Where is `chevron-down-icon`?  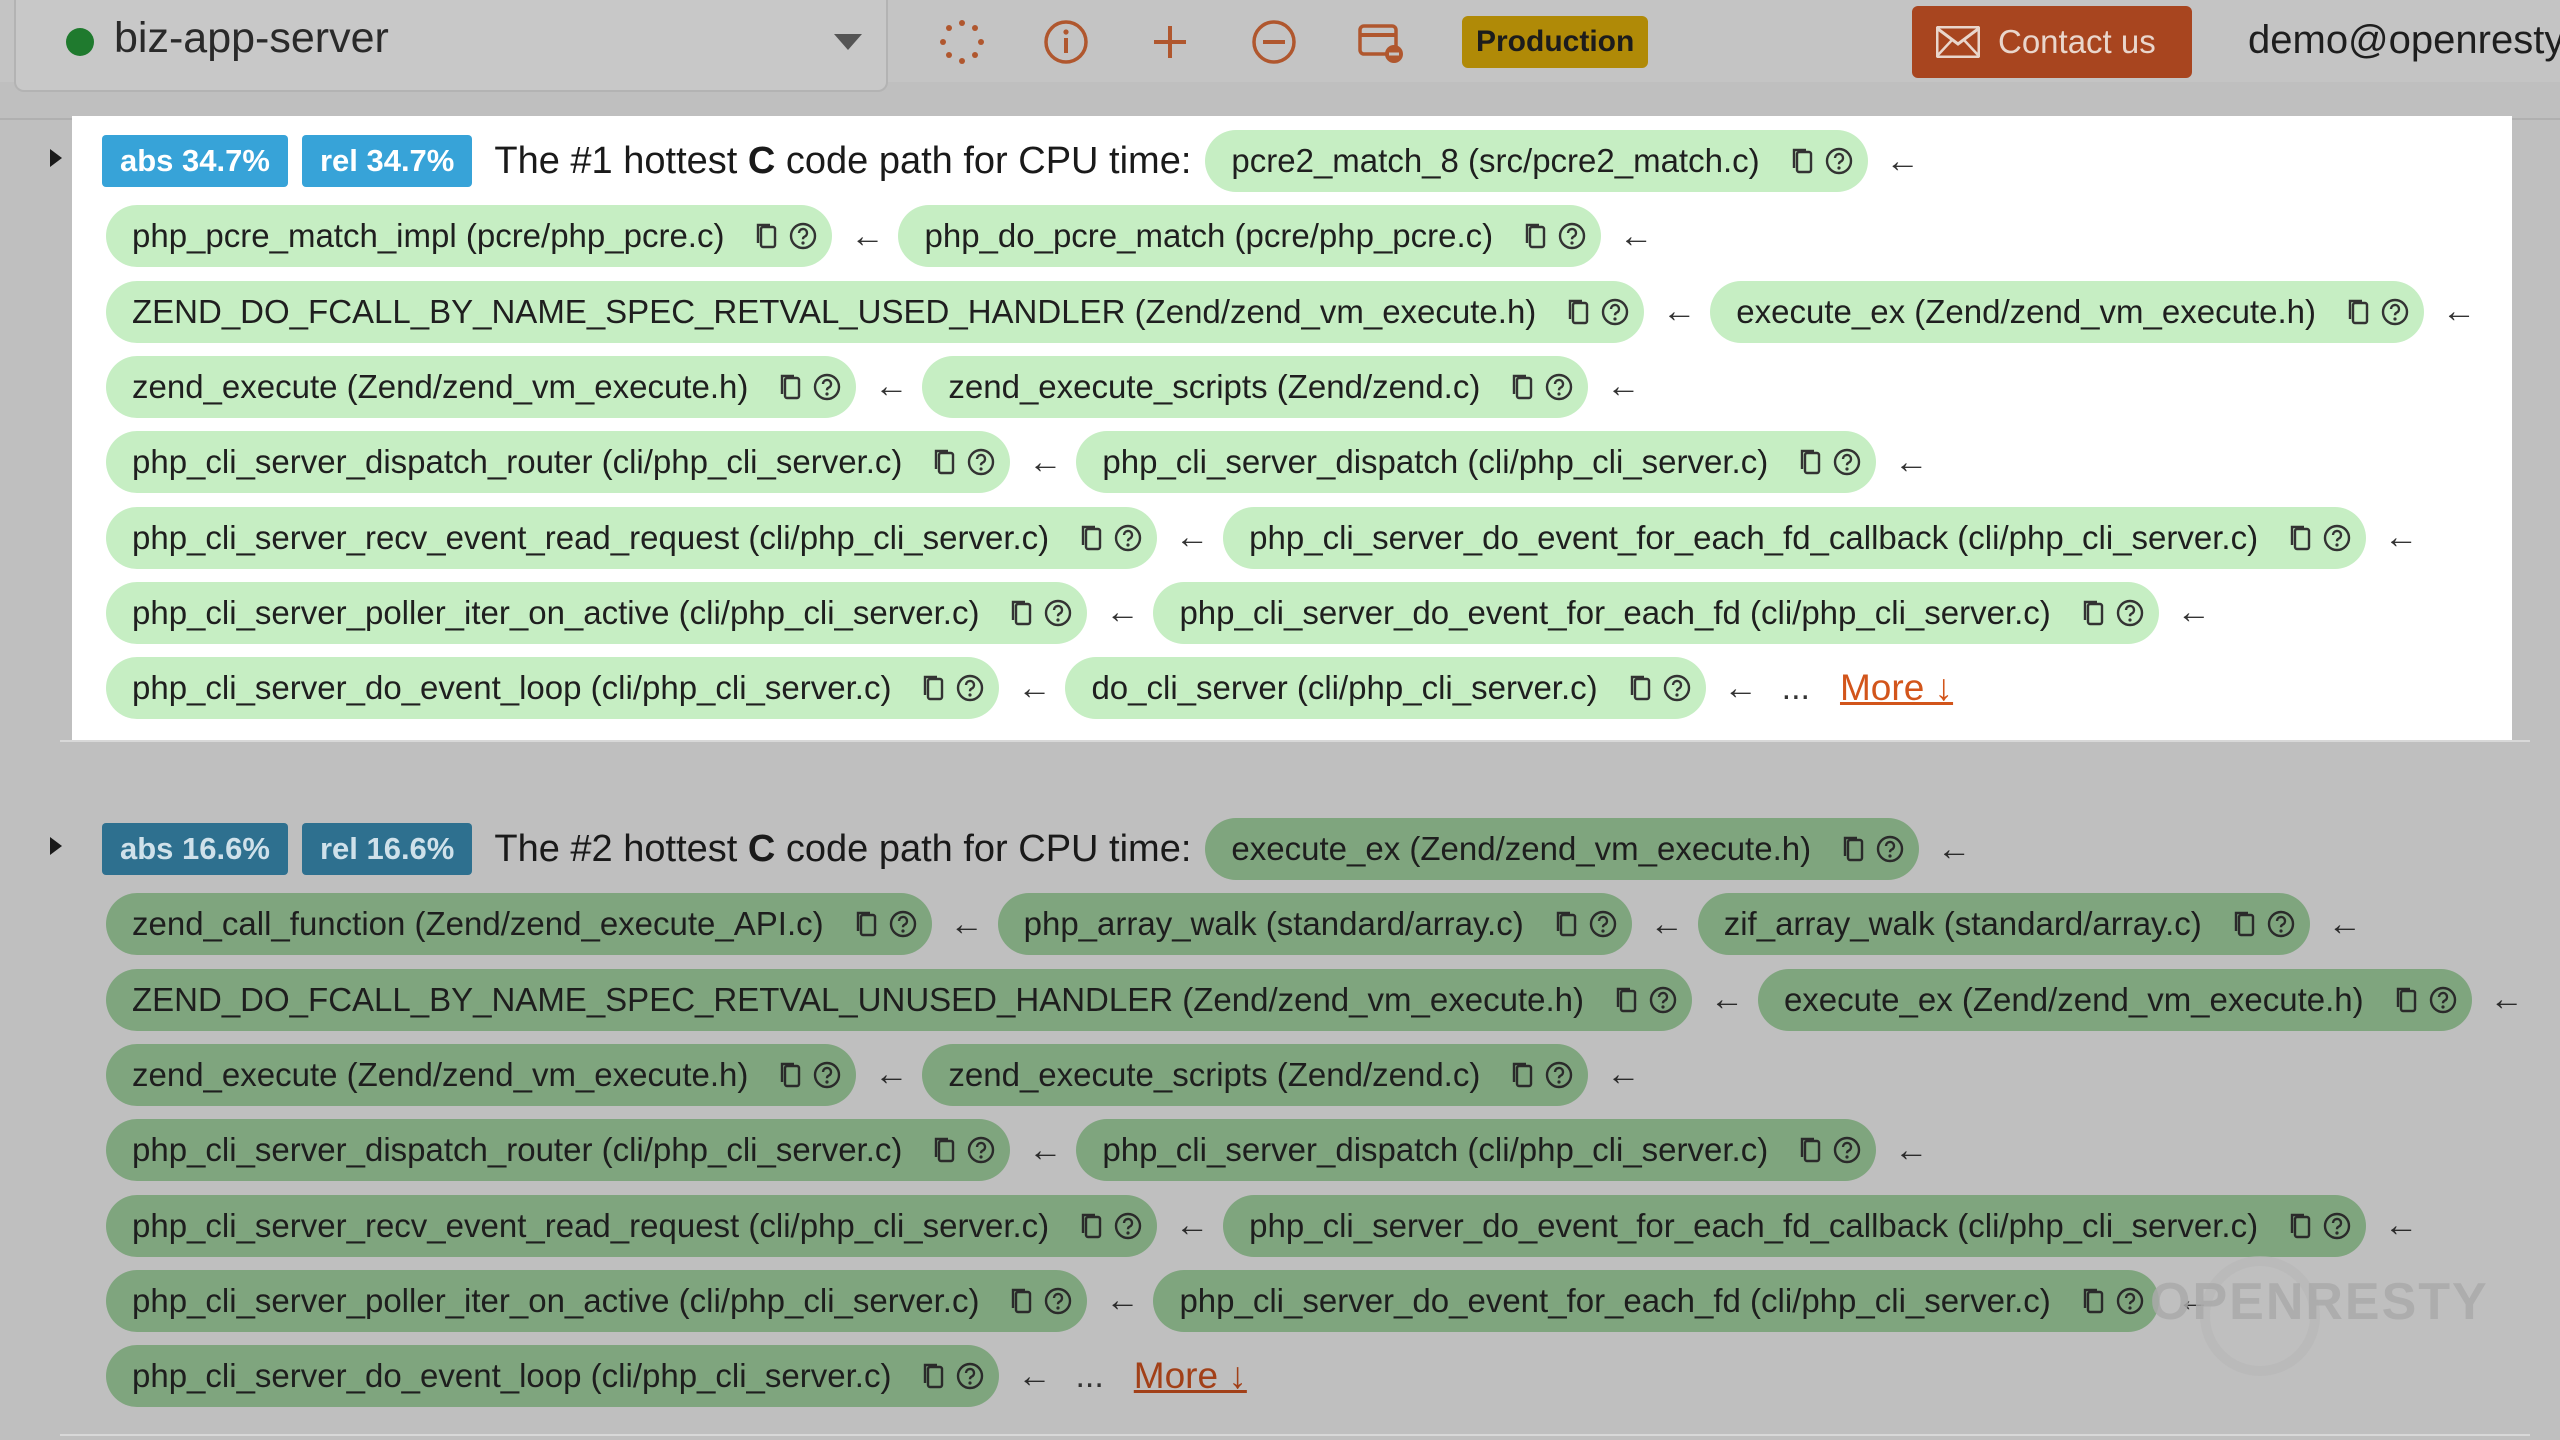
chevron-down-icon is located at coordinates (848, 42).